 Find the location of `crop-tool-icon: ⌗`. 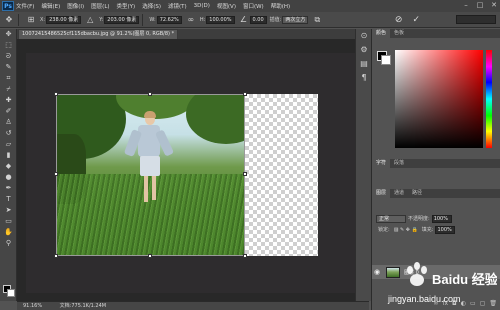

crop-tool-icon: ⌗ is located at coordinates (8, 78).